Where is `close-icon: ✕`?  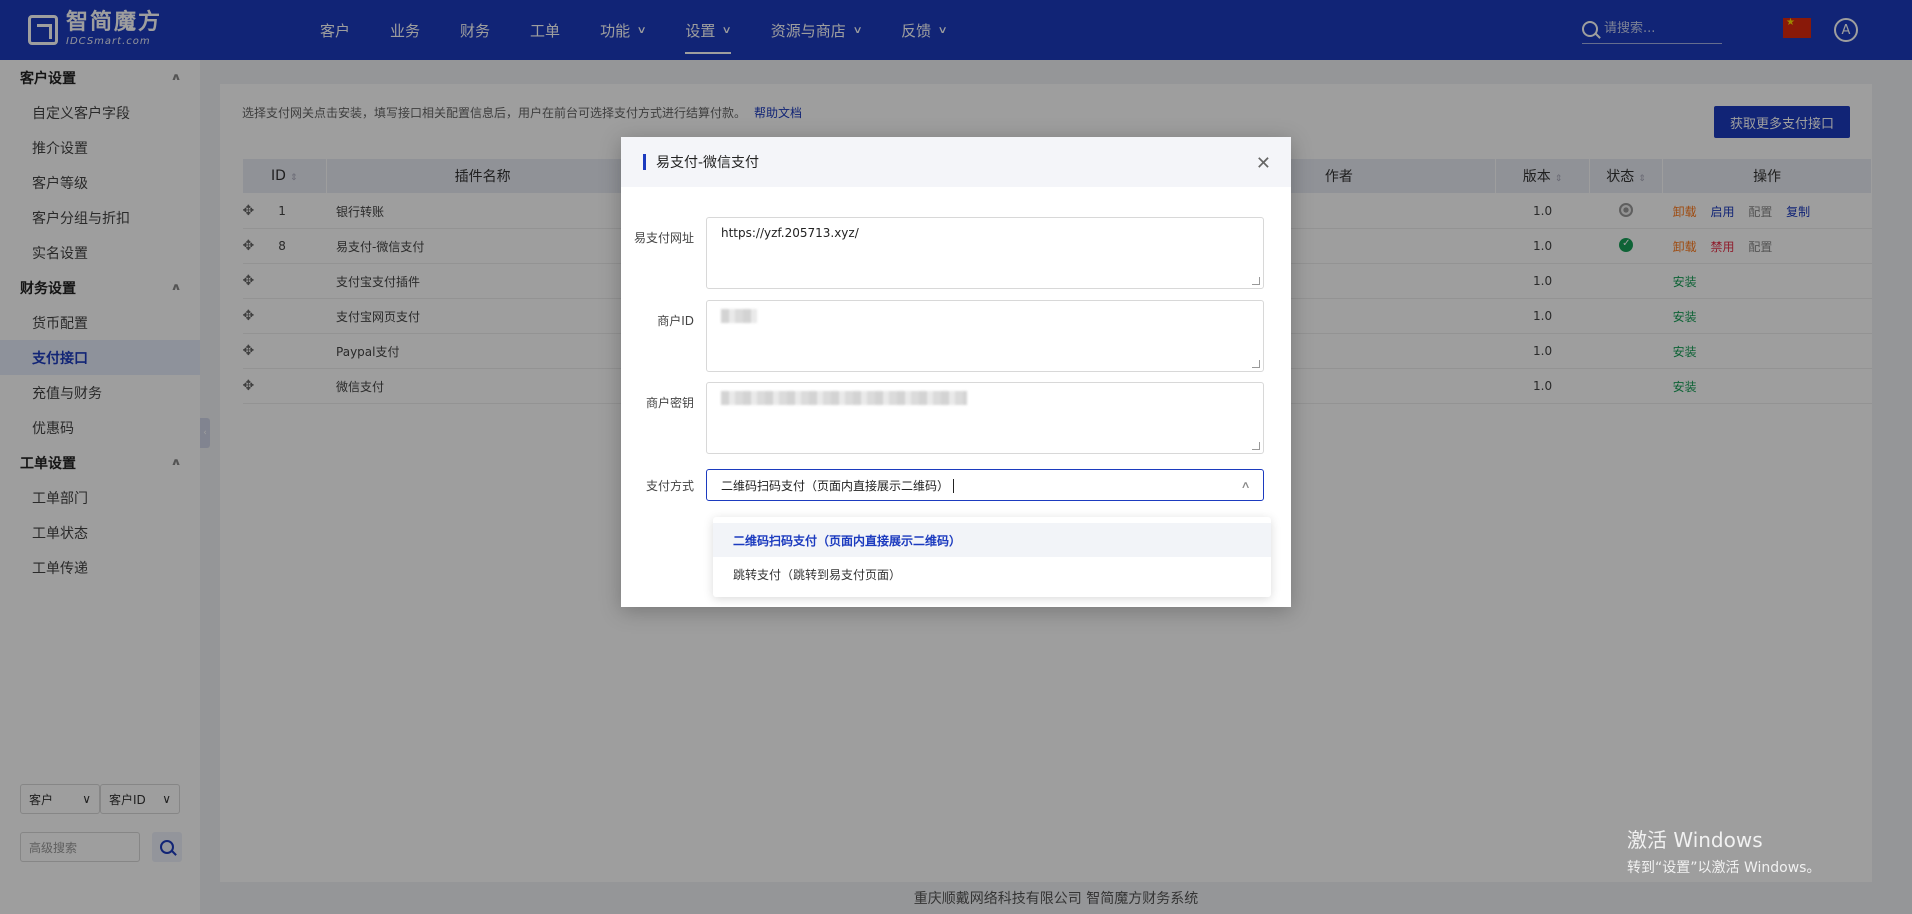 close-icon: ✕ is located at coordinates (1263, 163).